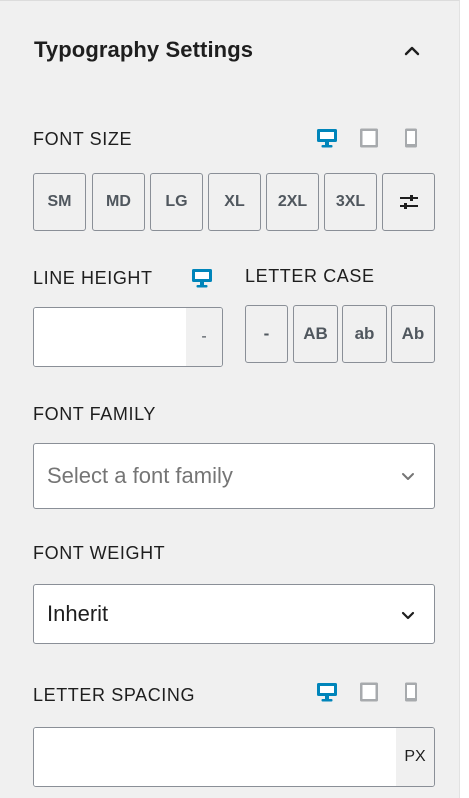 This screenshot has width=469, height=798. Describe the element at coordinates (114, 695) in the screenshot. I see `letter-spacing-label: LETTER SPACING` at that location.